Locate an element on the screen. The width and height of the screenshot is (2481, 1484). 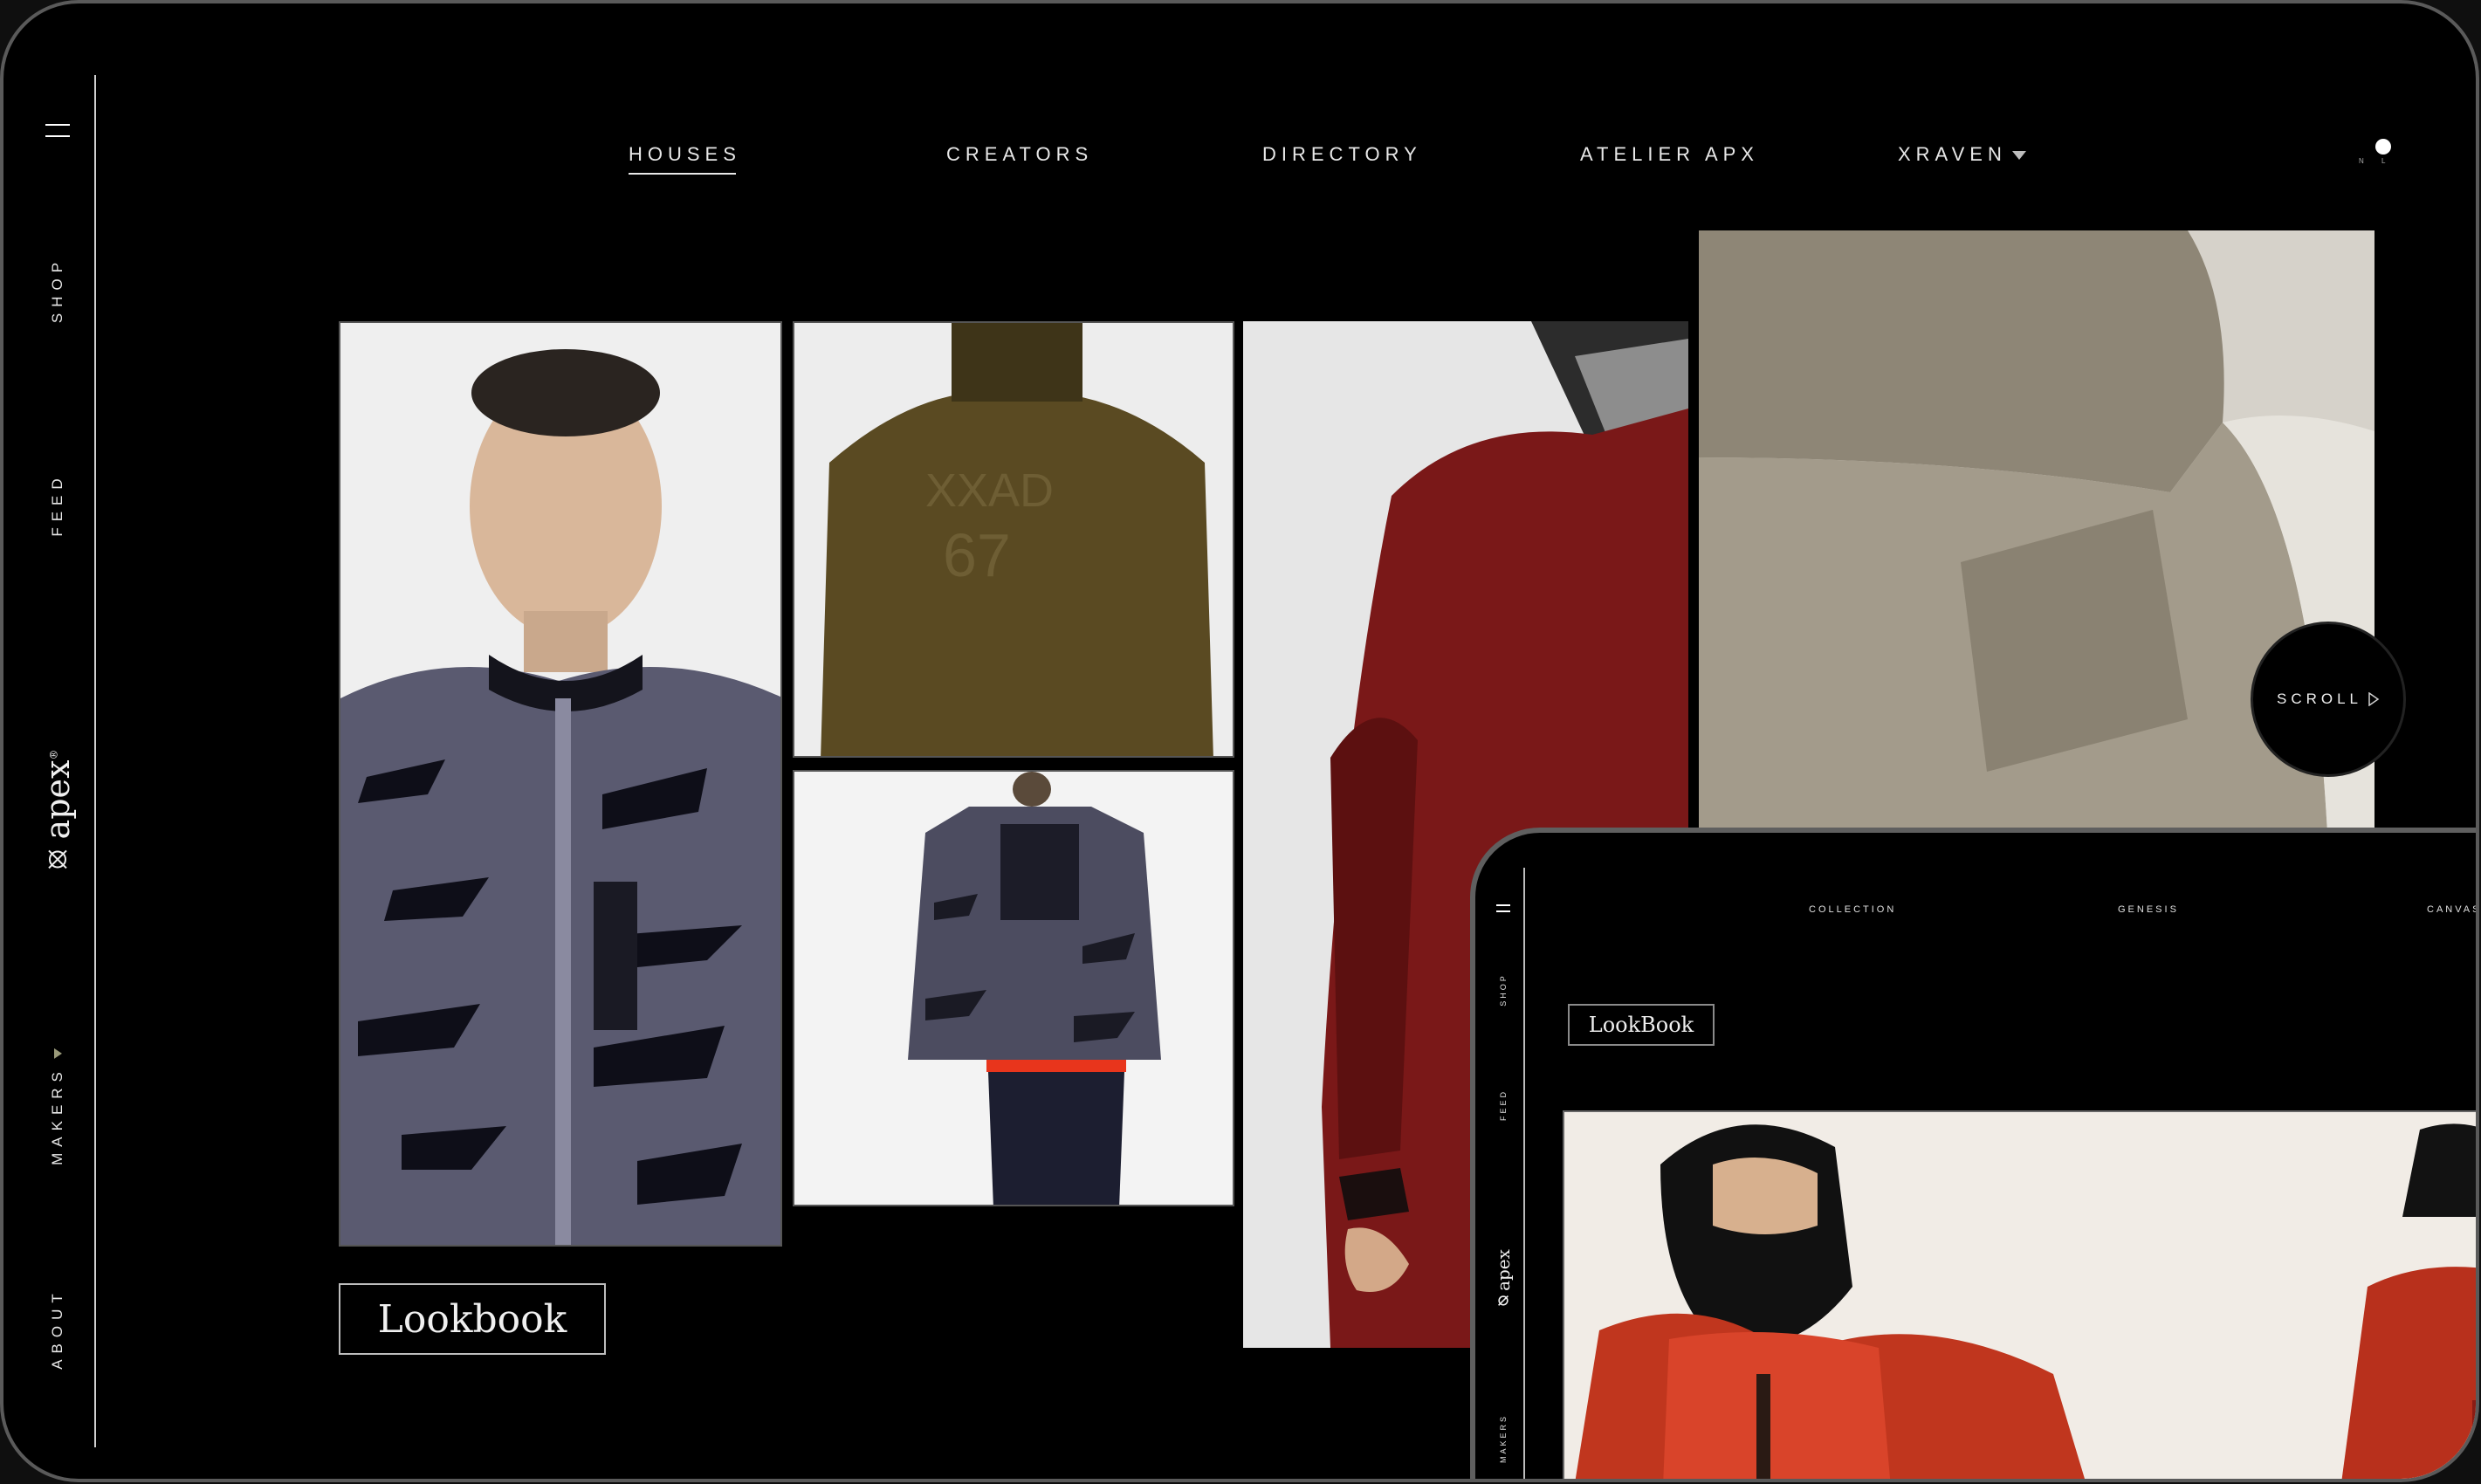
tablet-sidebar-divider is located at coordinates (1524, 1173).